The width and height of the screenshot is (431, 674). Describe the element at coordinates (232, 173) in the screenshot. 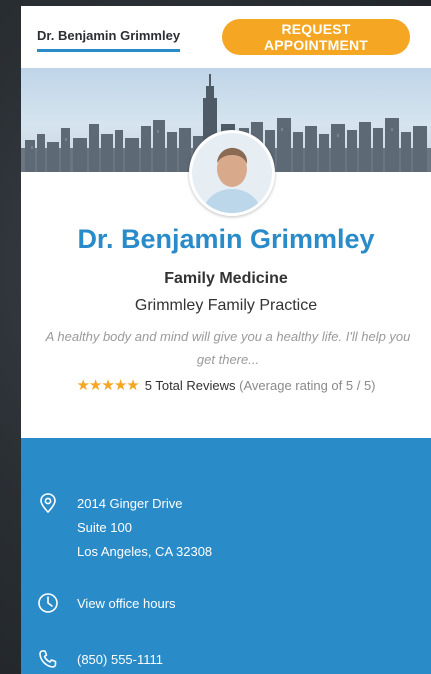

I see `doctor-avatar` at that location.